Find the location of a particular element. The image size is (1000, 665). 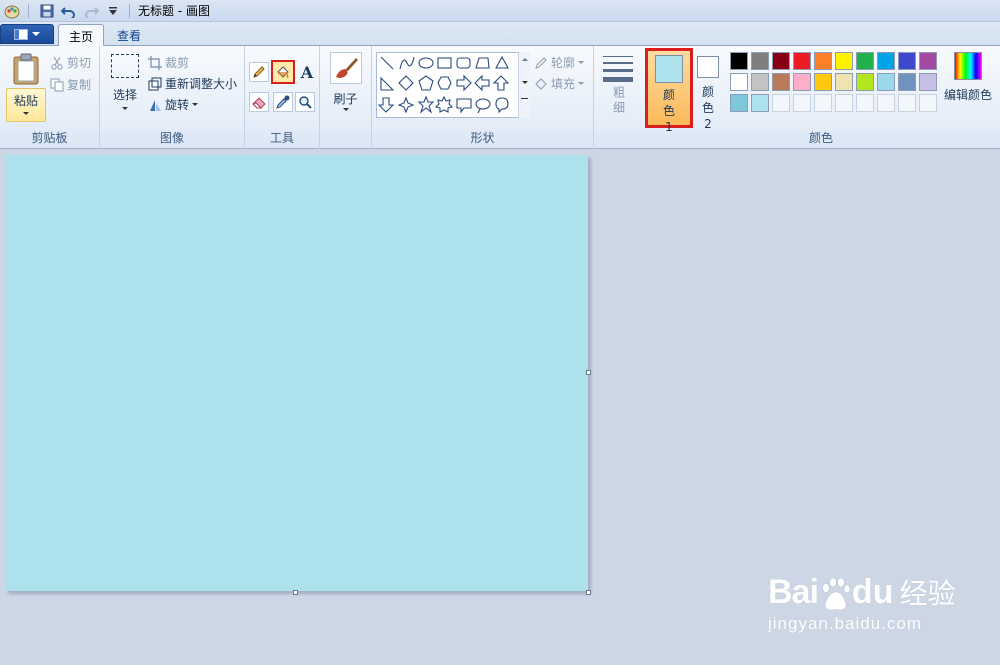

resize-icon is located at coordinates (155, 83).